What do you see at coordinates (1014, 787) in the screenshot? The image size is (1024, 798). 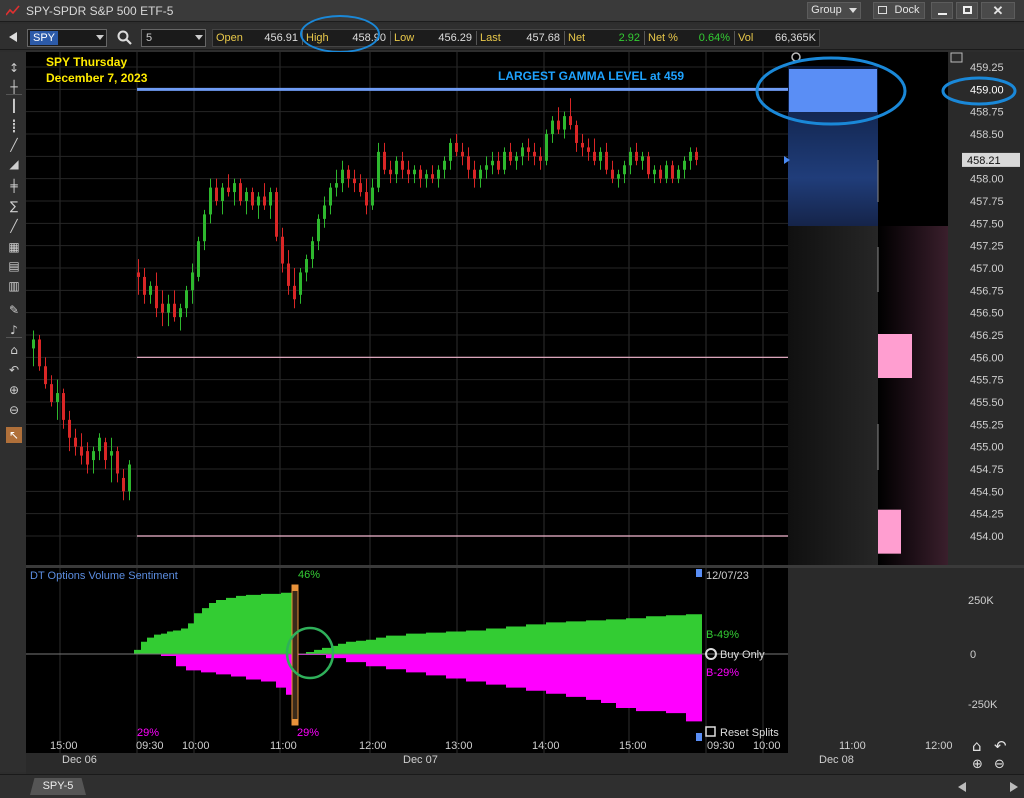 I see `scroll-right-icon` at bounding box center [1014, 787].